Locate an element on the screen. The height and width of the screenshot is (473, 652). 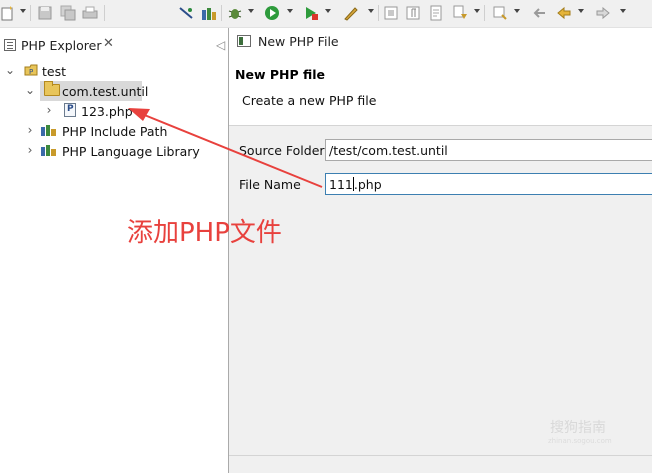
tree-item-include-path: › PHP Include Path is located at coordinates (114, 131).